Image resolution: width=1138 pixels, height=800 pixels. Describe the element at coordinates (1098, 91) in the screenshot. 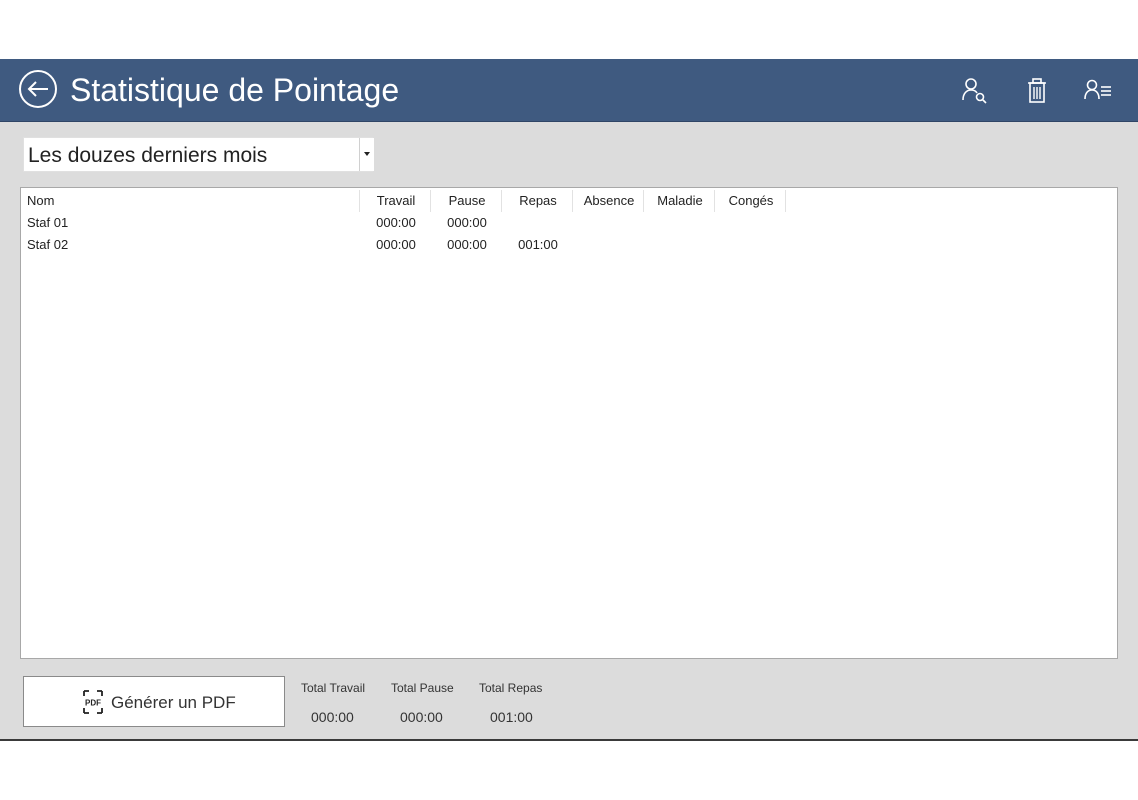

I see `user-list-icon` at that location.